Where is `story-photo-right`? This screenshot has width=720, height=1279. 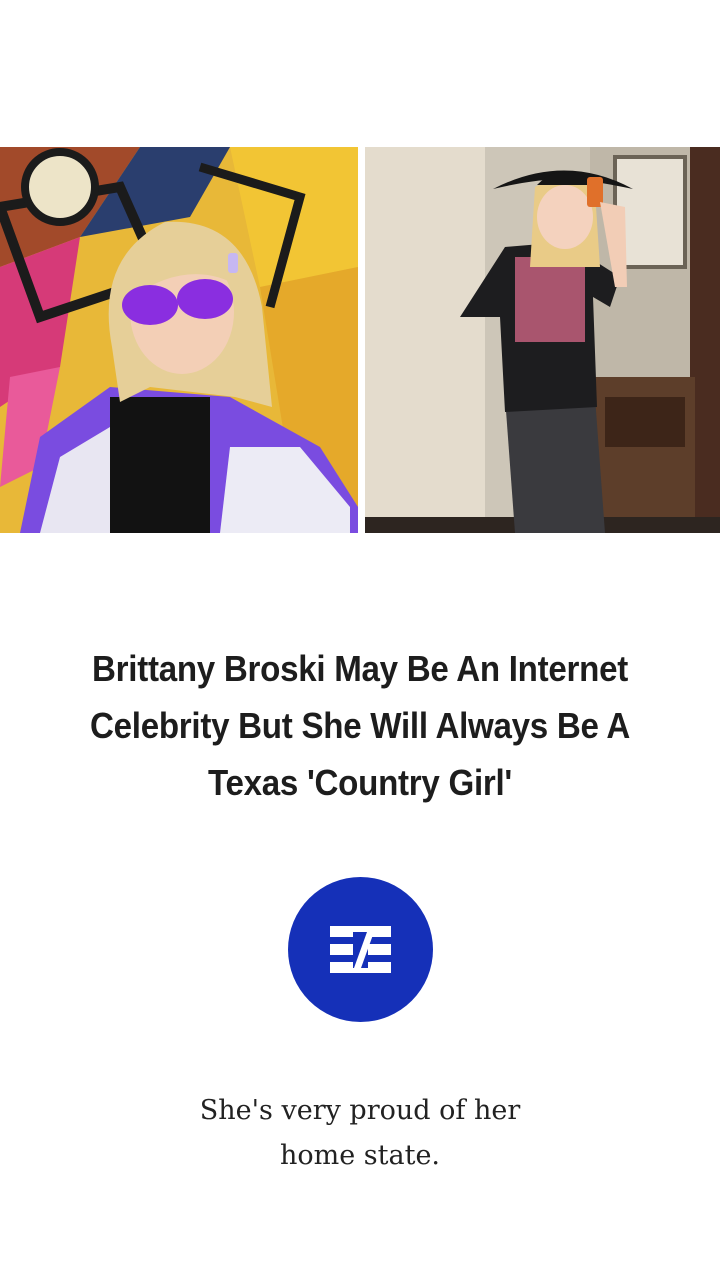
story-photo-right is located at coordinates (542, 340).